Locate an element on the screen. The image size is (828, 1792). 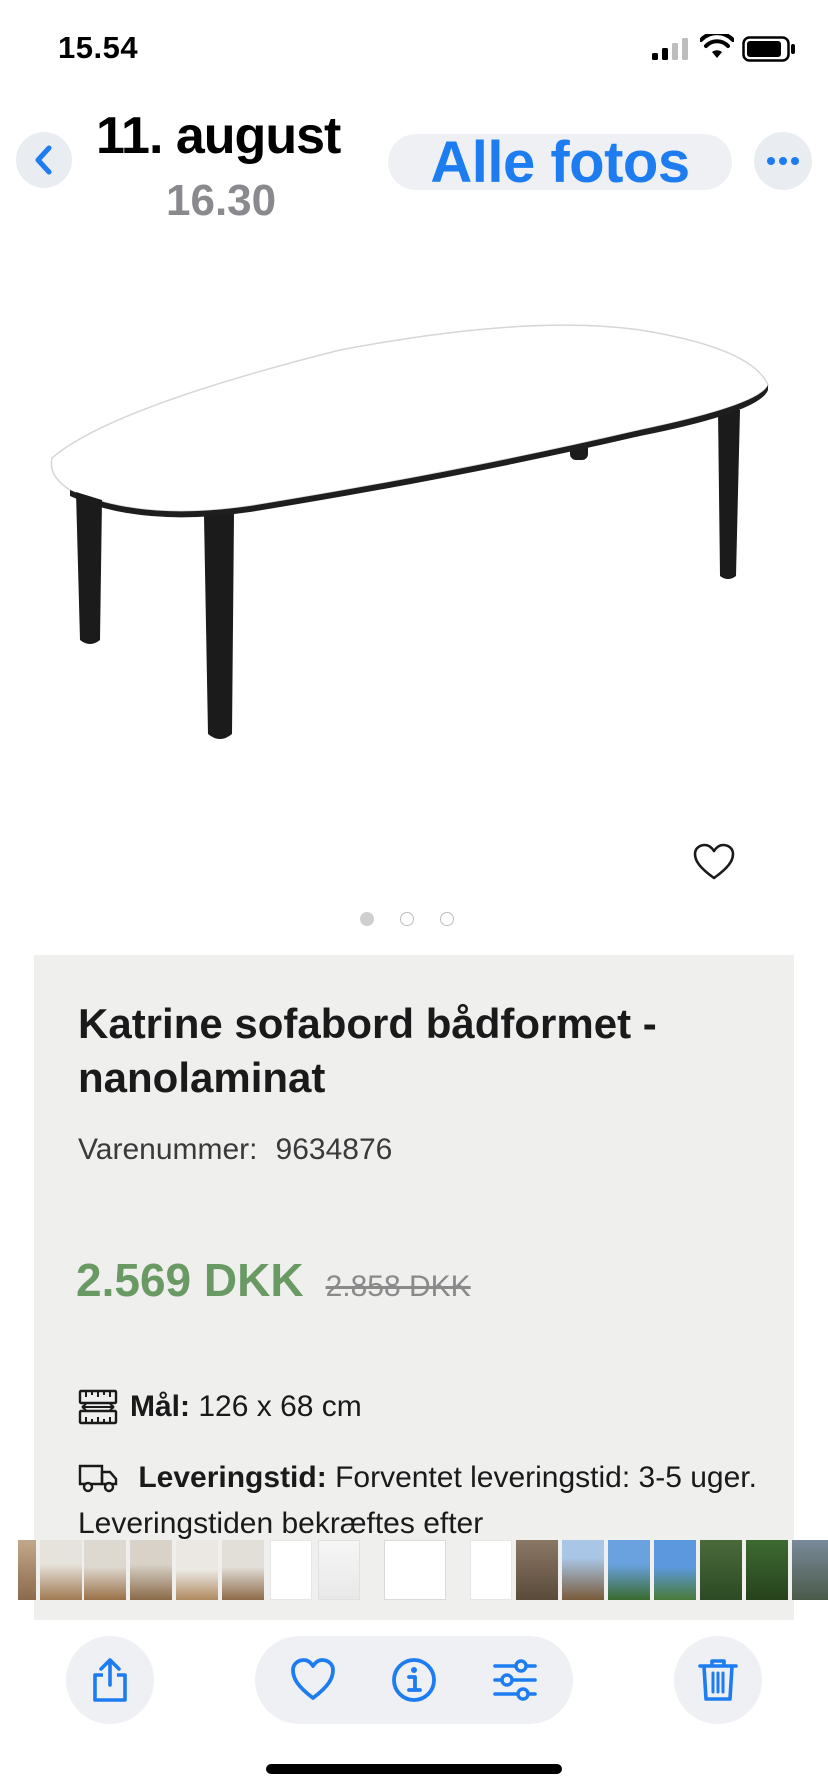
chevron-left-icon is located at coordinates (43, 160).